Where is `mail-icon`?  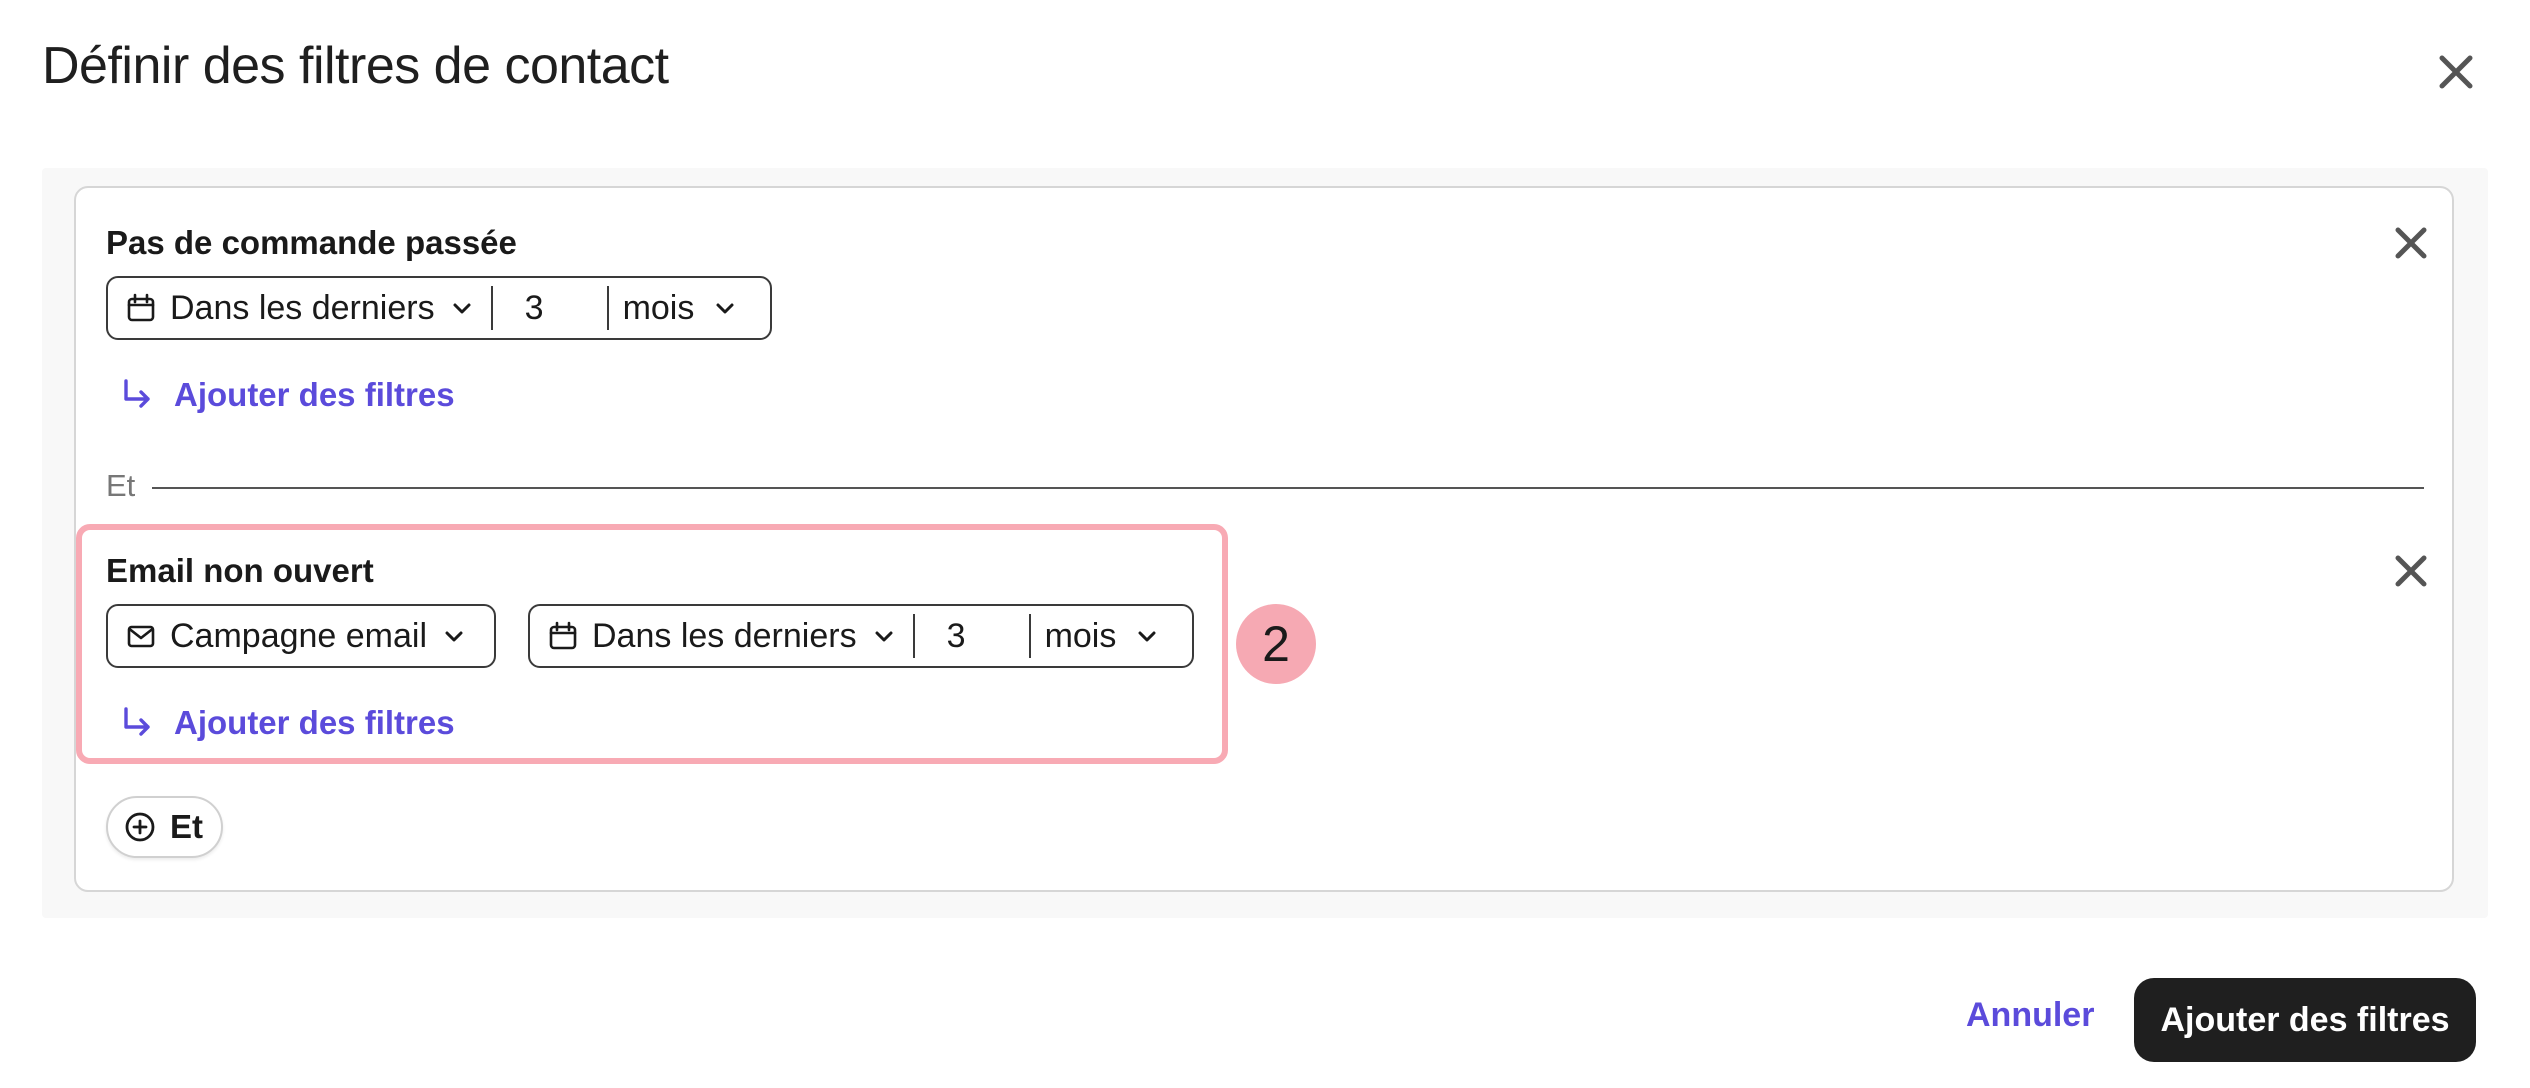
mail-icon is located at coordinates (141, 636).